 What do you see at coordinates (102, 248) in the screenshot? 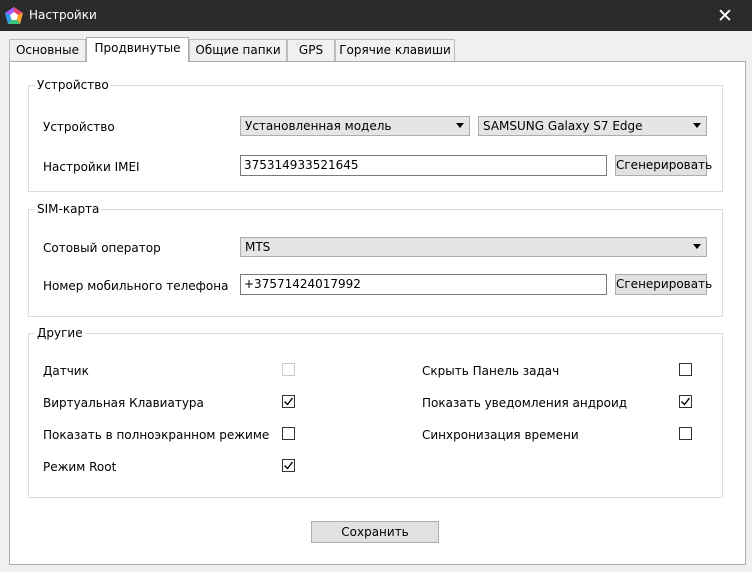
I see `operator-label: Сотовый оператор` at bounding box center [102, 248].